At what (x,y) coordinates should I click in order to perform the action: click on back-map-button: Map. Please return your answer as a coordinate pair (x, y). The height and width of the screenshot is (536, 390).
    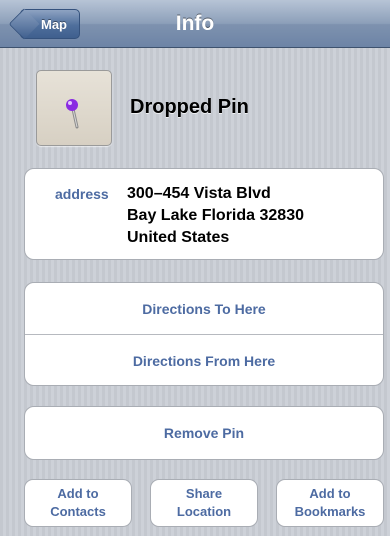
    Looking at the image, I should click on (50, 24).